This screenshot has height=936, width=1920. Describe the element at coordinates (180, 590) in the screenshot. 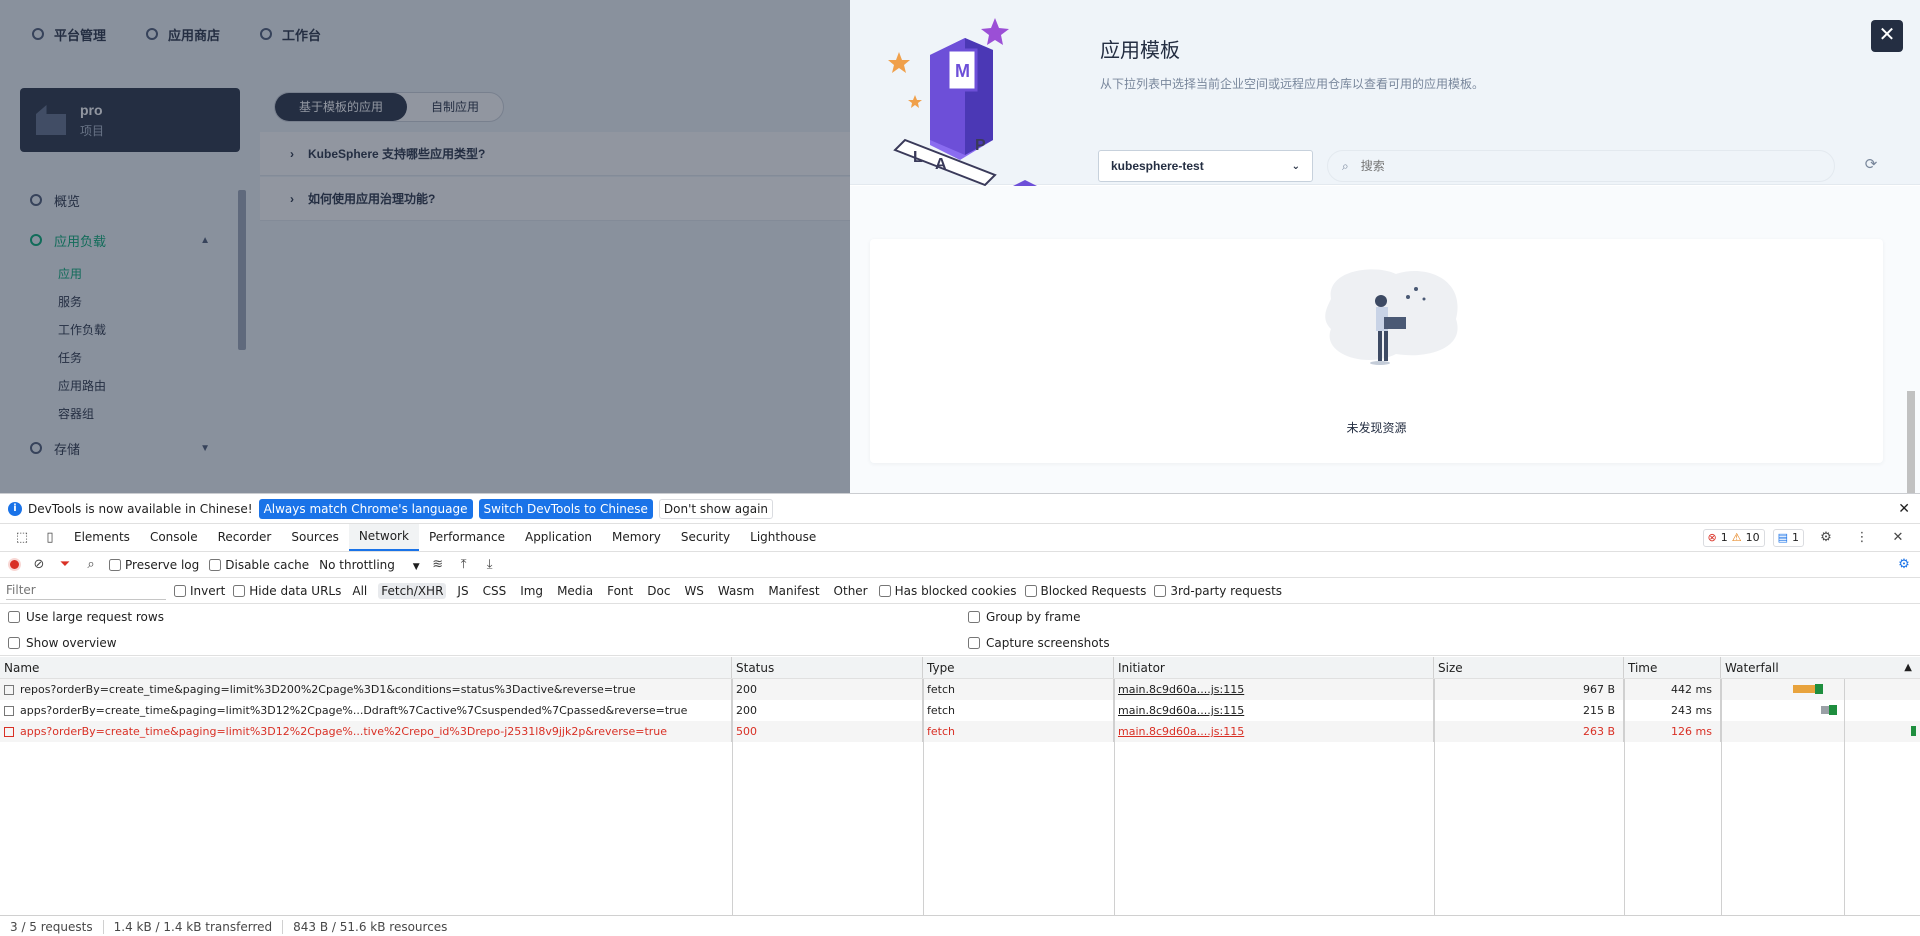

I see `invert-input` at that location.